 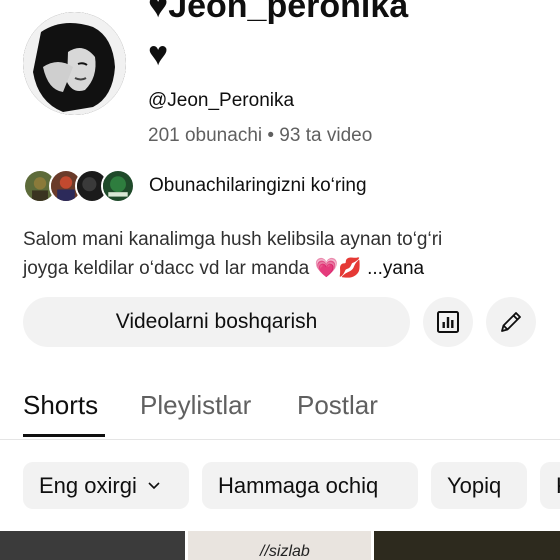 What do you see at coordinates (285, 551) in the screenshot?
I see `thumbnail-caption: //sizlab` at bounding box center [285, 551].